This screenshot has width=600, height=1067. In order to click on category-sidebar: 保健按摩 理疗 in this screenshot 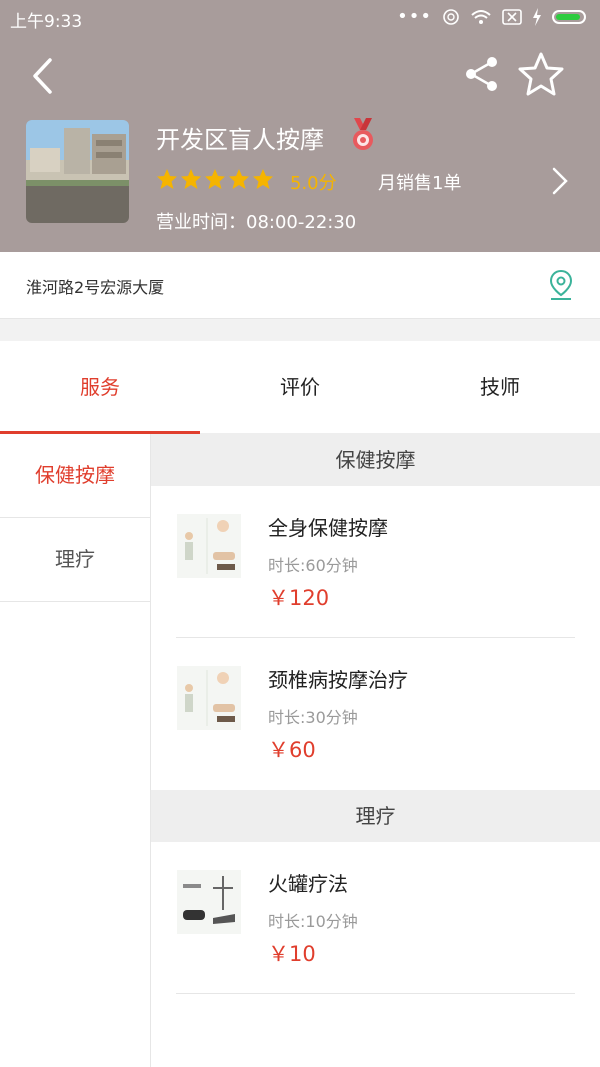, I will do `click(75, 750)`.